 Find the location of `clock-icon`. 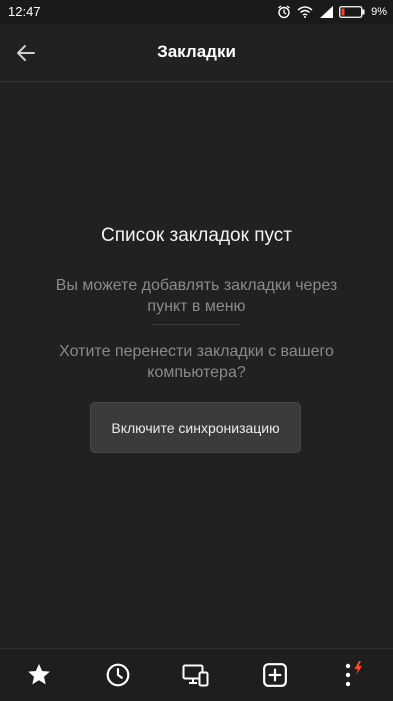

clock-icon is located at coordinates (118, 675).